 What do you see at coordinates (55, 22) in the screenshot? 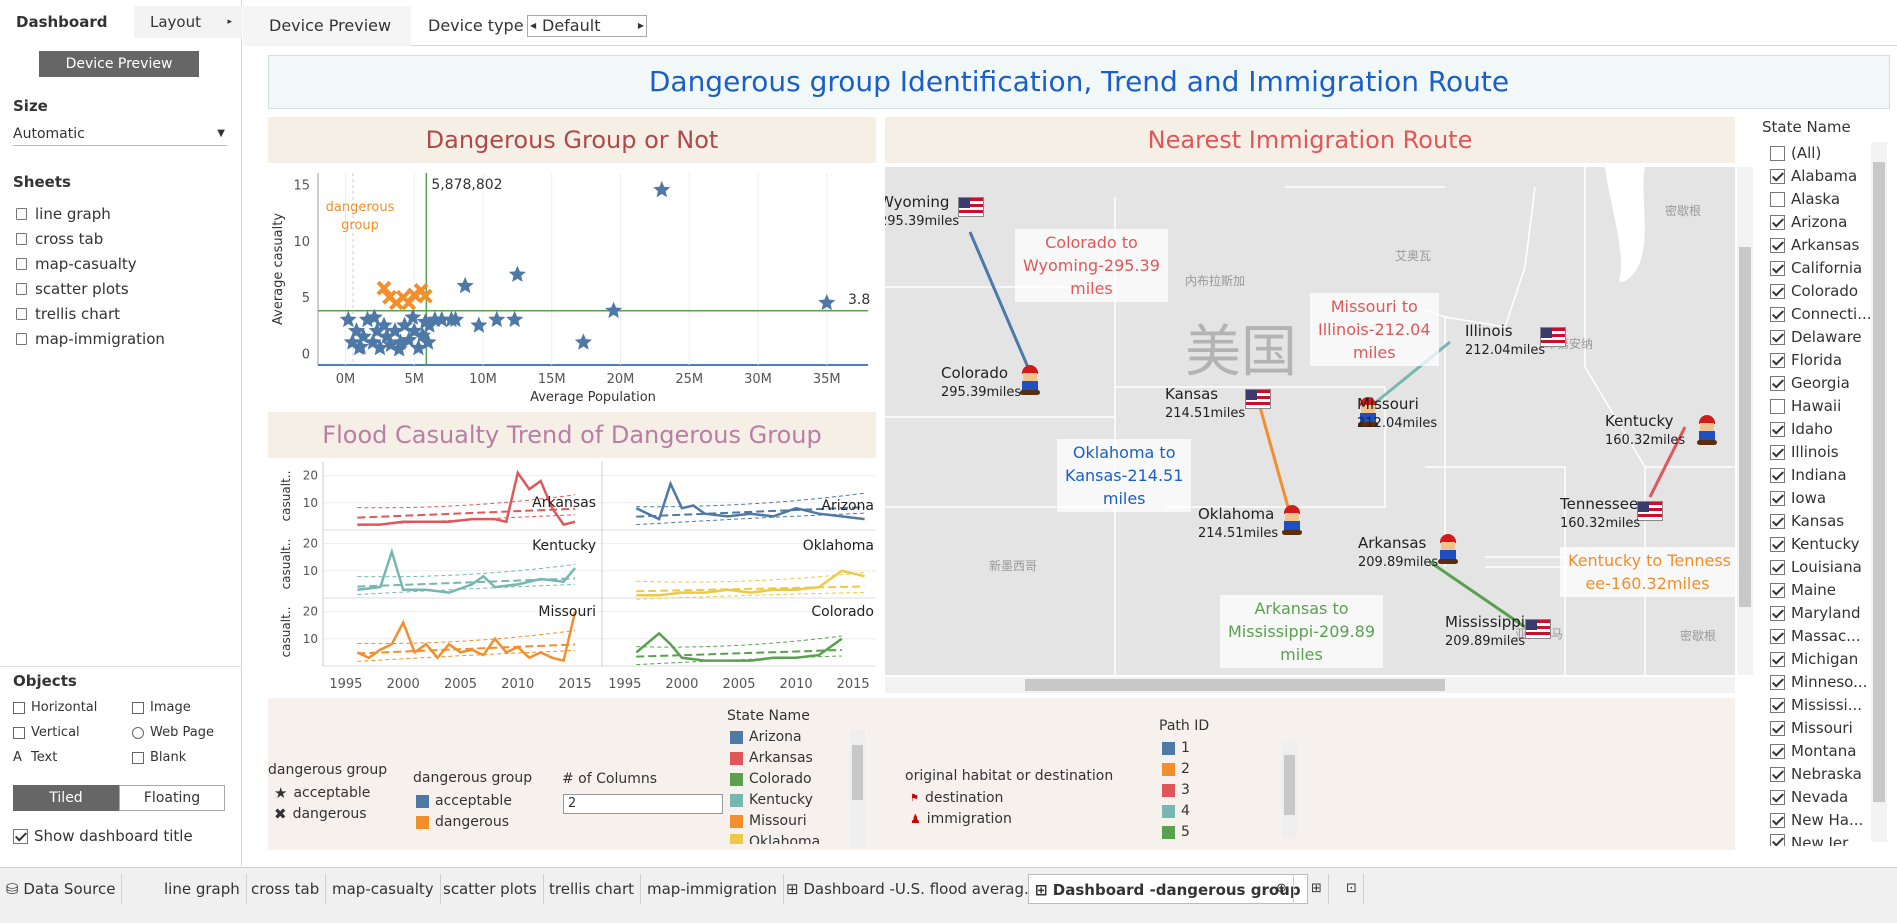
I see `tab-dashboard: Dashboard` at bounding box center [55, 22].